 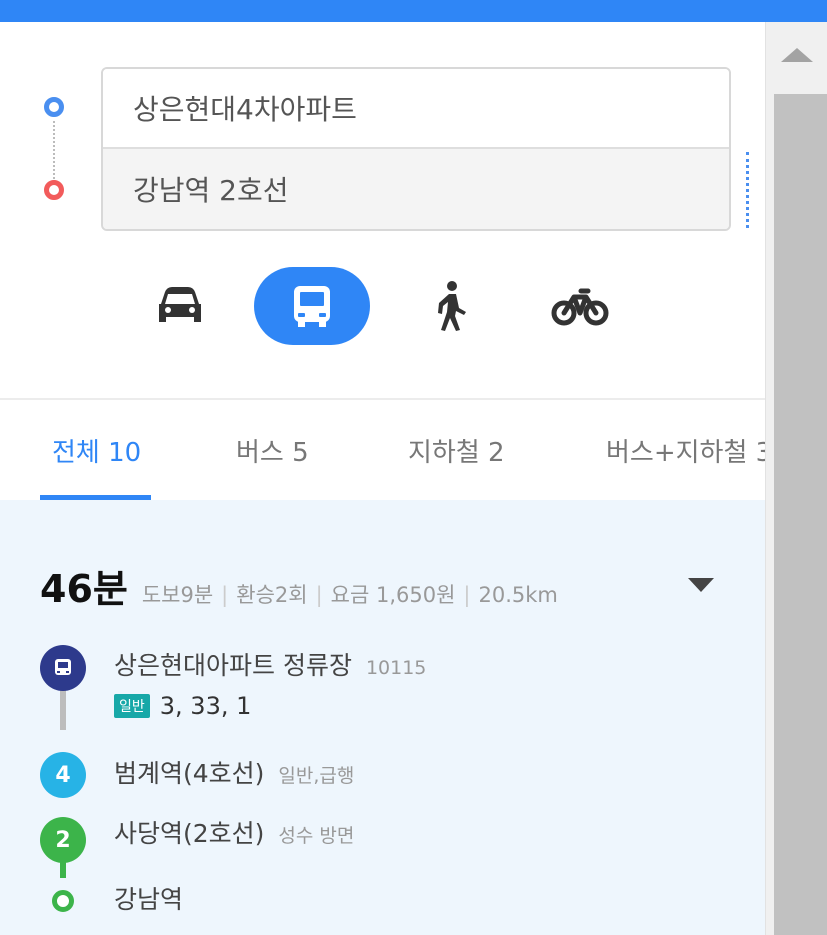 I want to click on tab-all: 전체 10, so click(x=96, y=450).